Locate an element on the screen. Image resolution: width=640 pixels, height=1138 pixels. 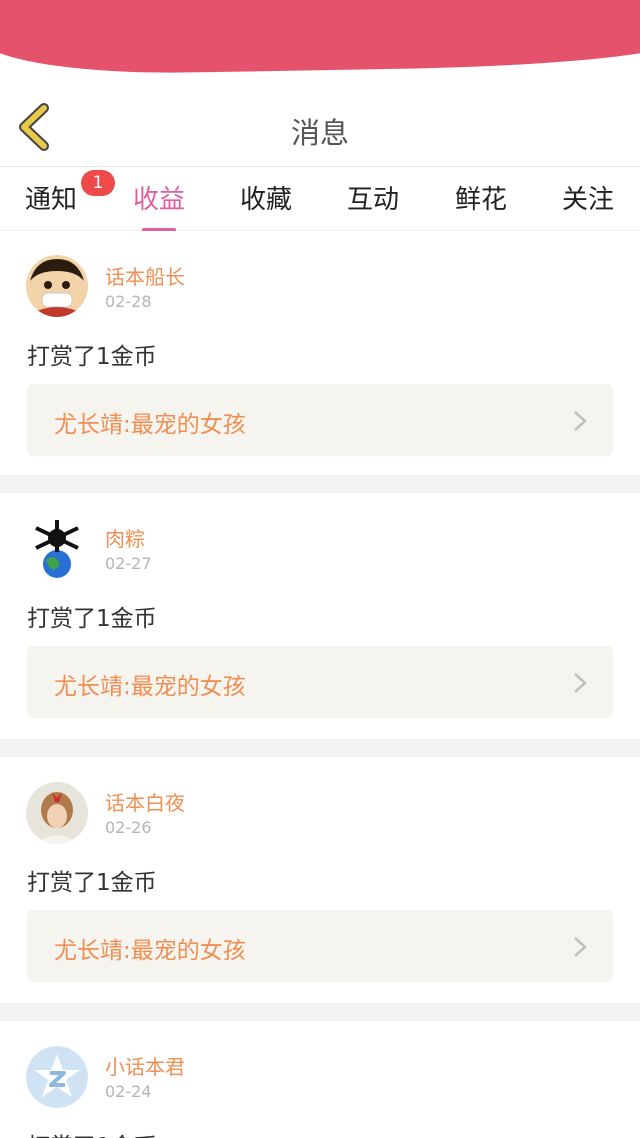
message-date: 02-28 is located at coordinates (128, 301).